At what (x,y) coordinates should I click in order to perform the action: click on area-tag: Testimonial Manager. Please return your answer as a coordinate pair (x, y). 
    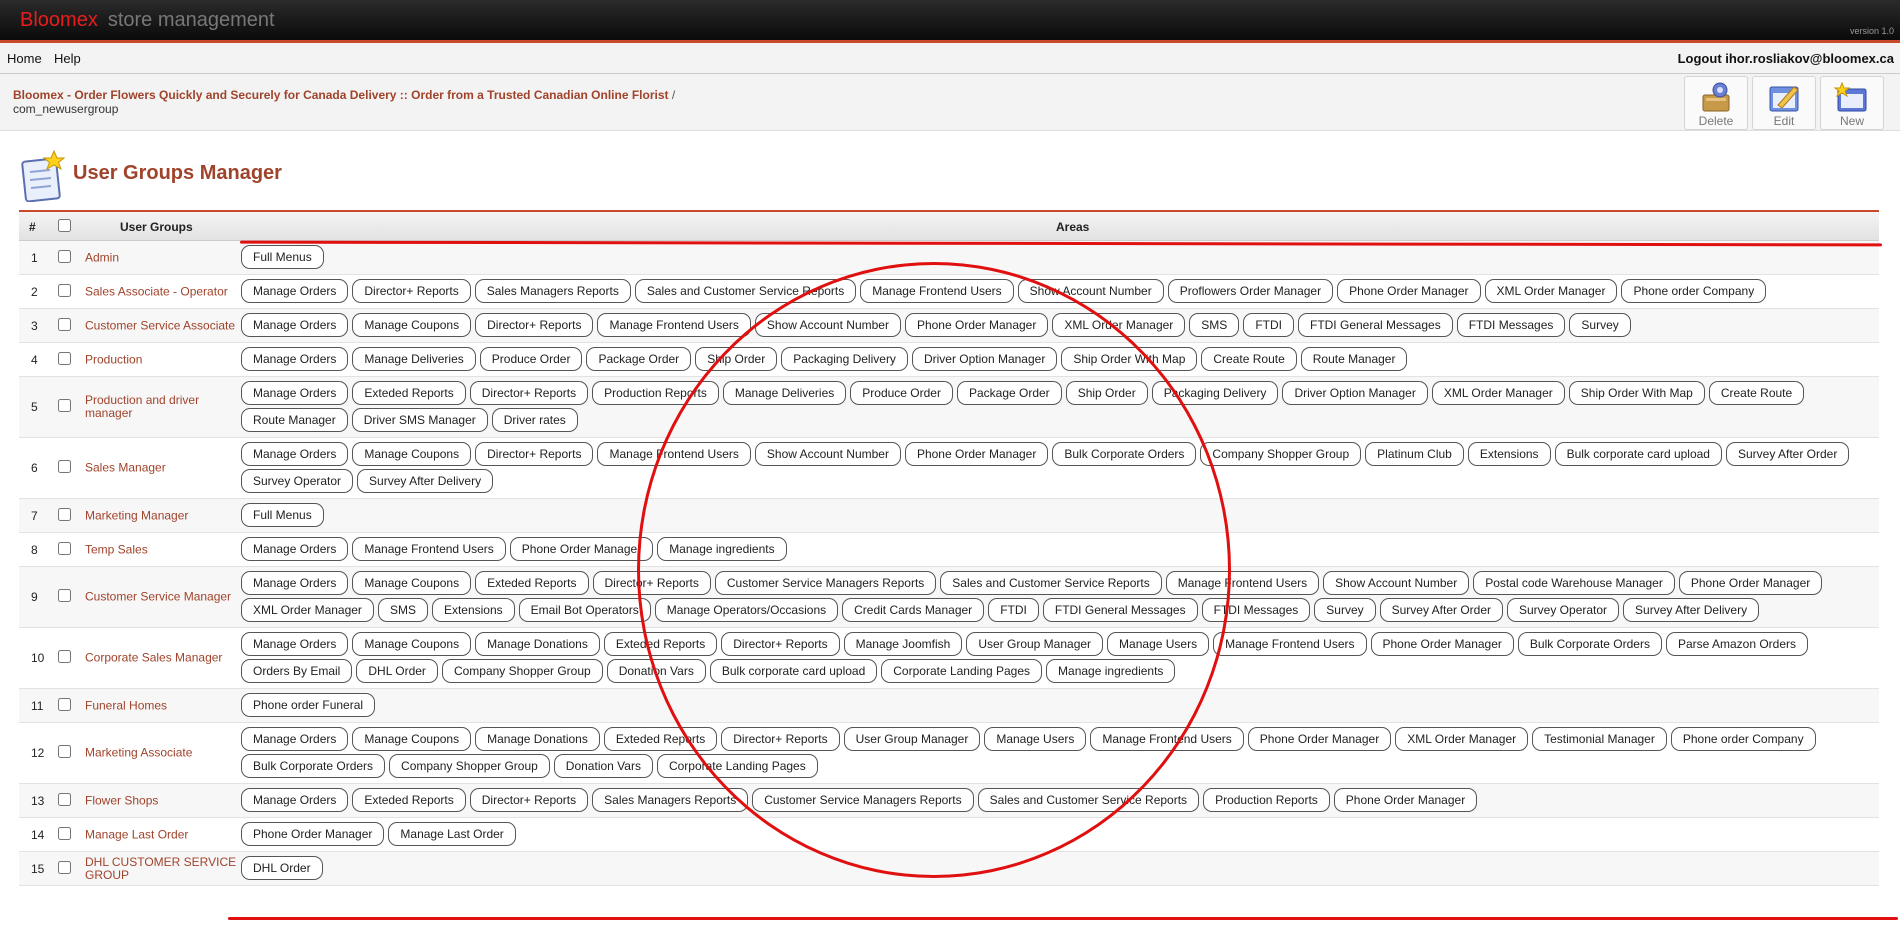
    Looking at the image, I should click on (1599, 739).